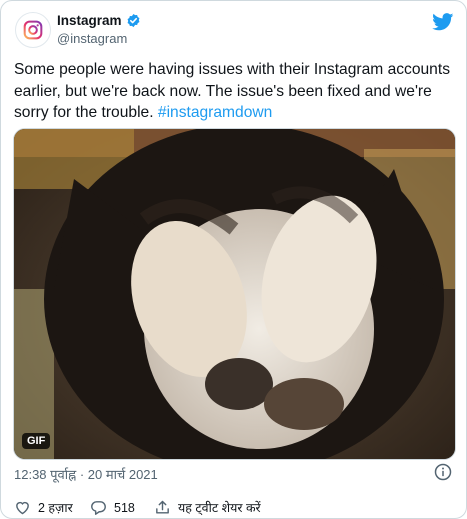  I want to click on verified-badge-icon, so click(133, 20).